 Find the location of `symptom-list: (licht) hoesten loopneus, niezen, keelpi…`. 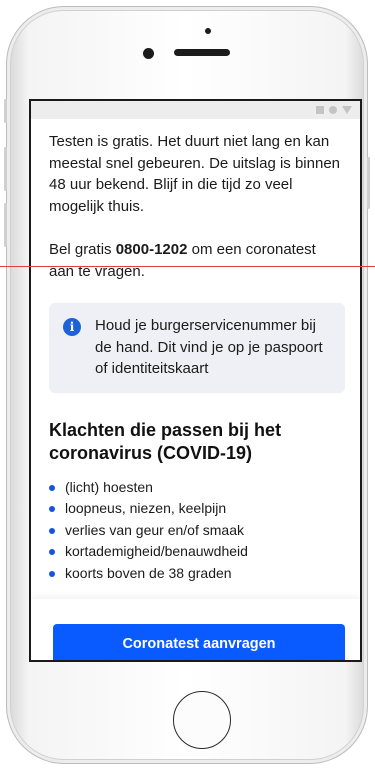

symptom-list: (licht) hoesten loopneus, niezen, keelpi… is located at coordinates (197, 531).